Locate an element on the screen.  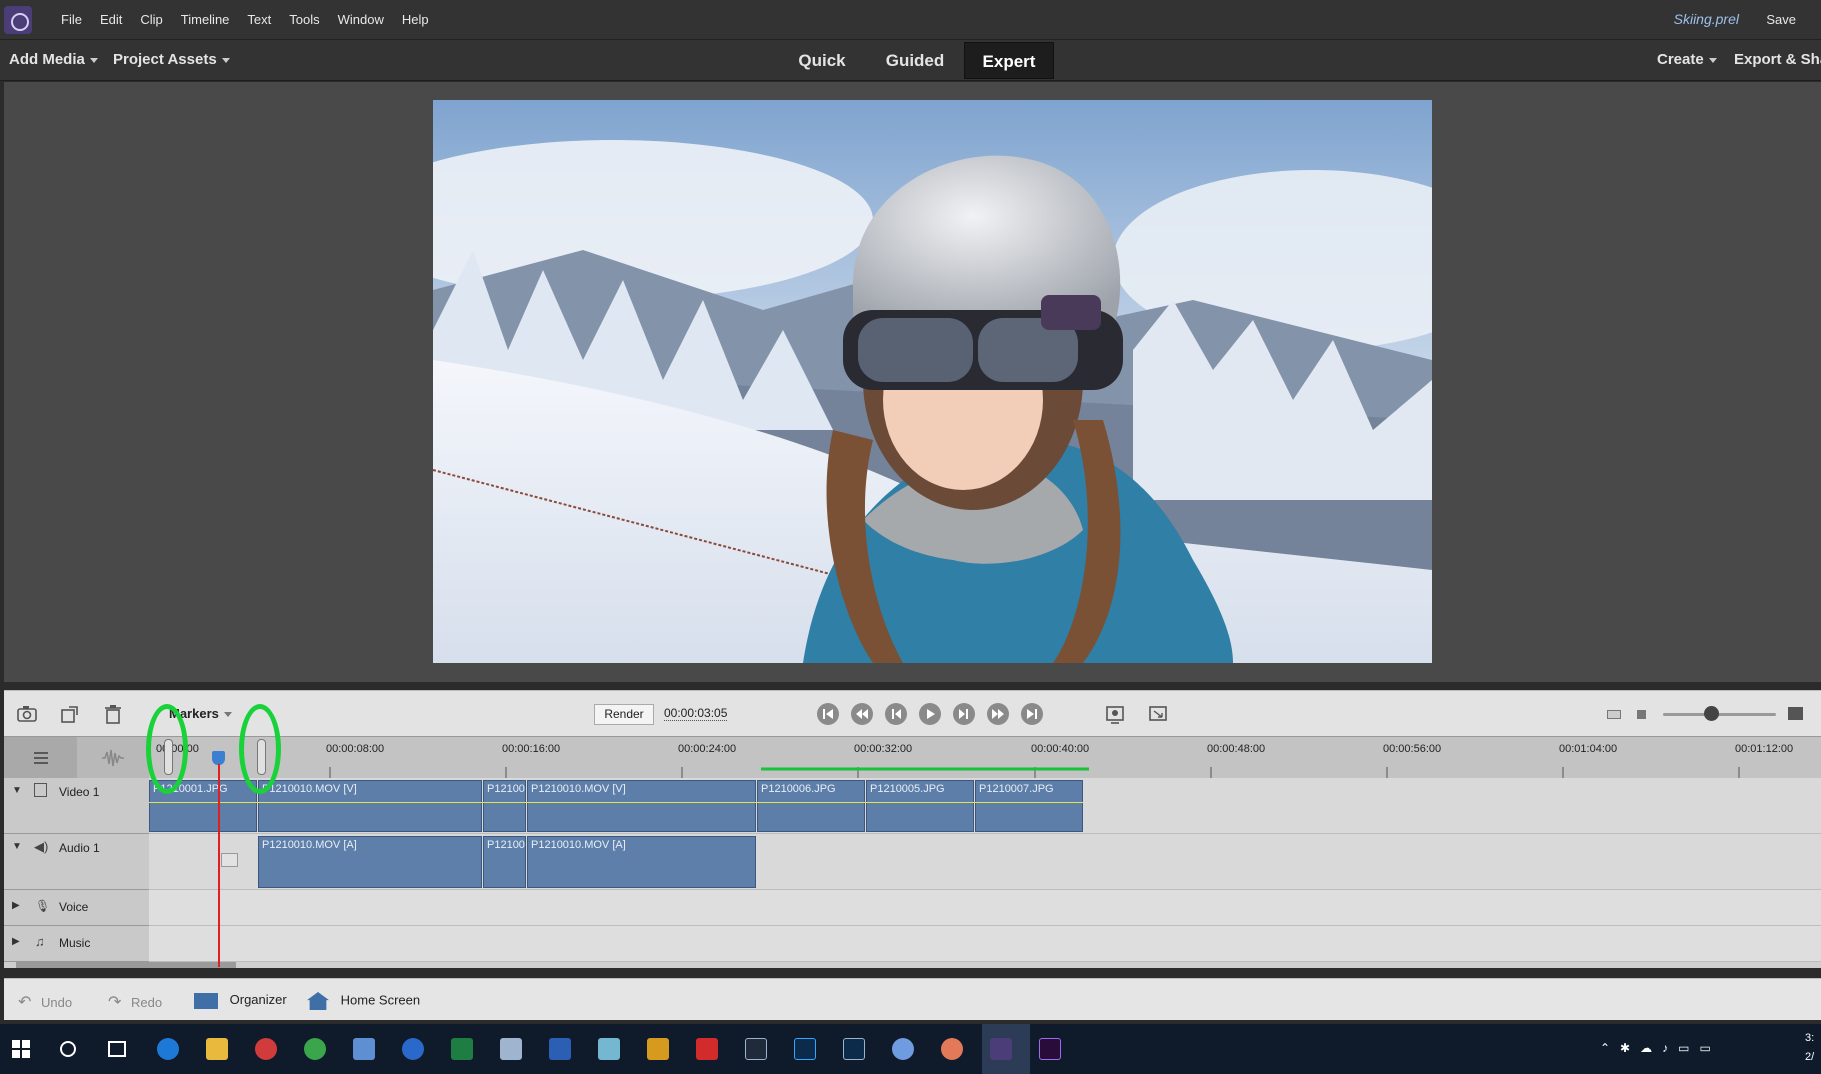
track-header-voice: ▶ 🎙 Voice is located at coordinates (76, 908).